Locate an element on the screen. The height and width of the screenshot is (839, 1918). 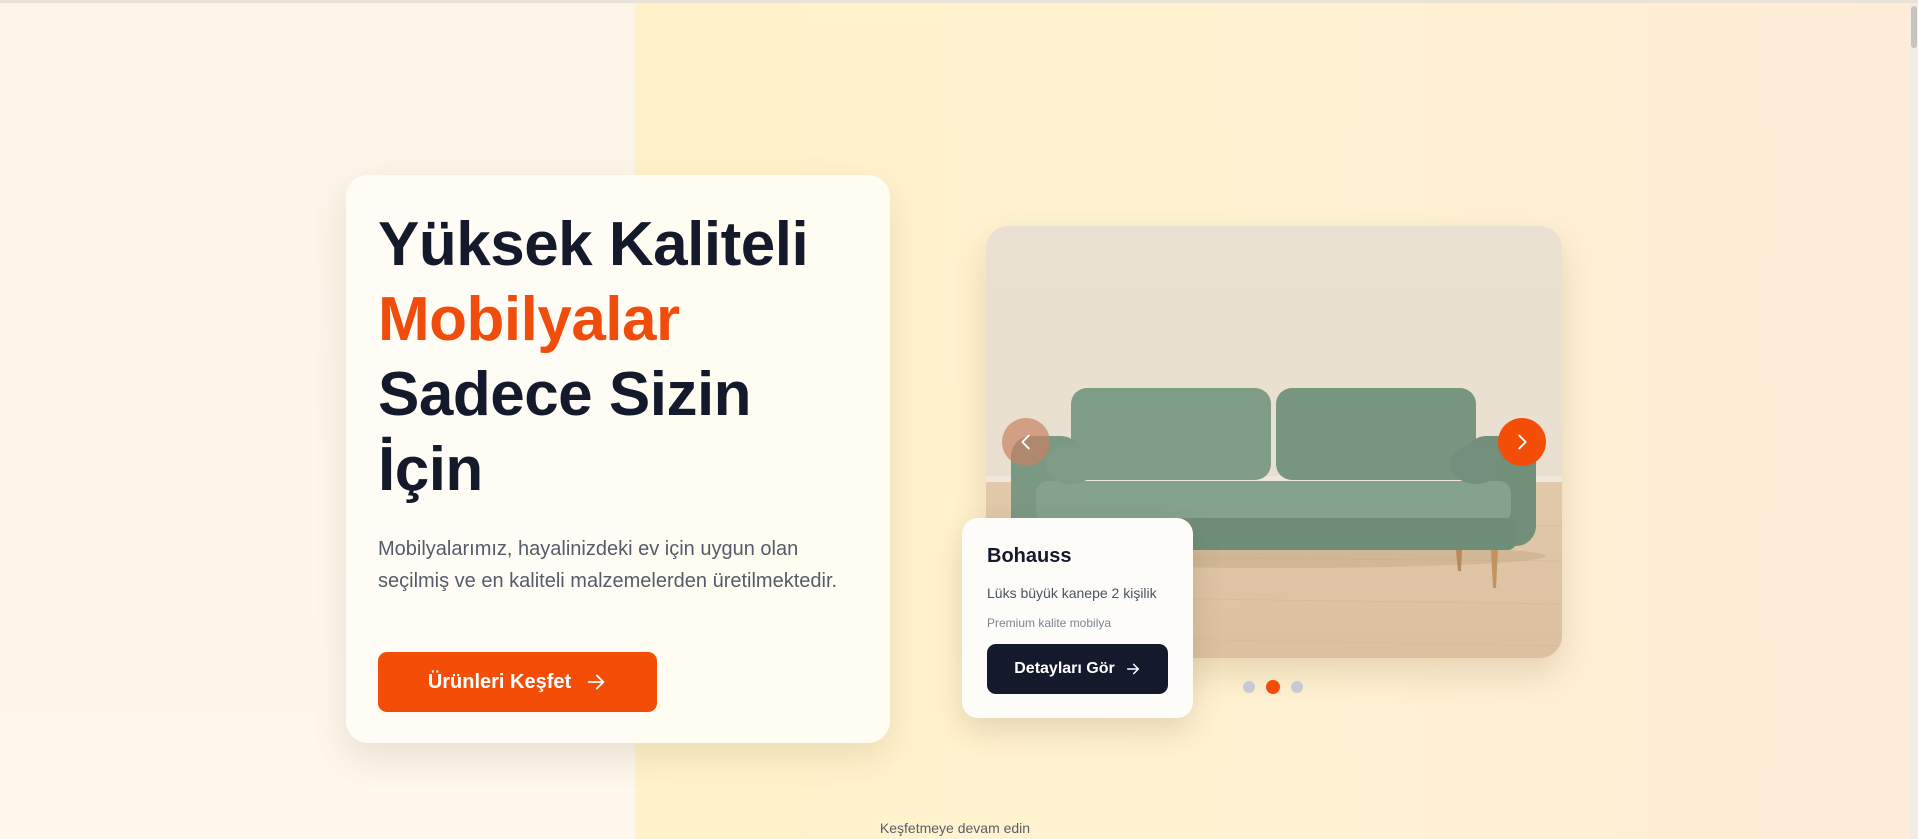
slider-next-button is located at coordinates (1522, 442).